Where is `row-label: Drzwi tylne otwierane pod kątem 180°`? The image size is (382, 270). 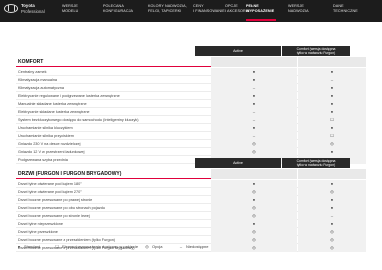 row-label: Drzwi tylne otwierane pod kątem 180° is located at coordinates (50, 183).